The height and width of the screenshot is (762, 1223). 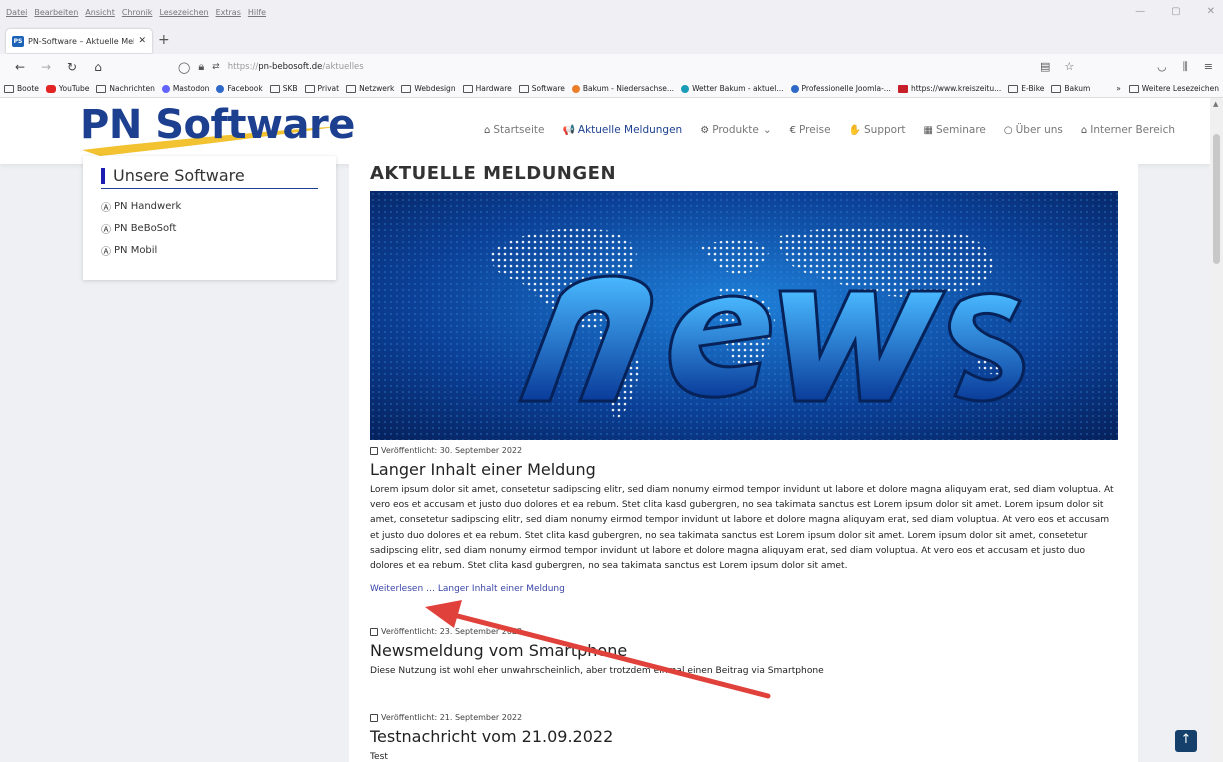 What do you see at coordinates (548, 88) in the screenshot?
I see `bookmark-label: Software` at bounding box center [548, 88].